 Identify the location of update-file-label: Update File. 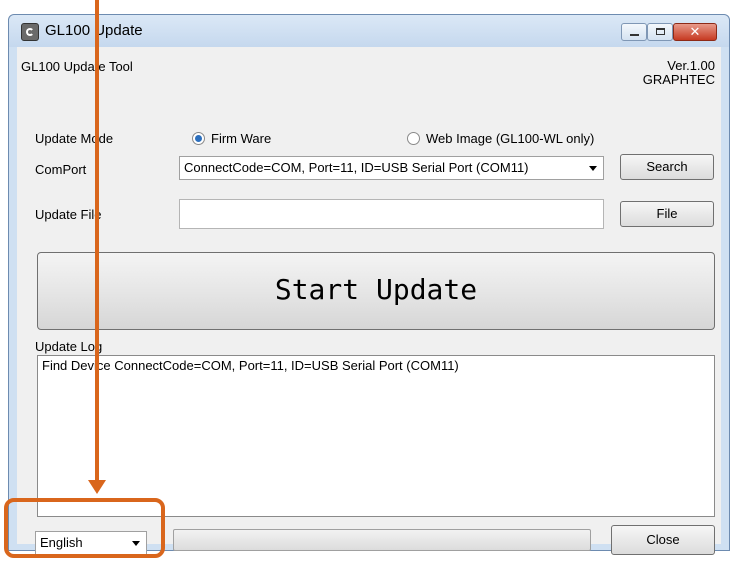
(68, 214).